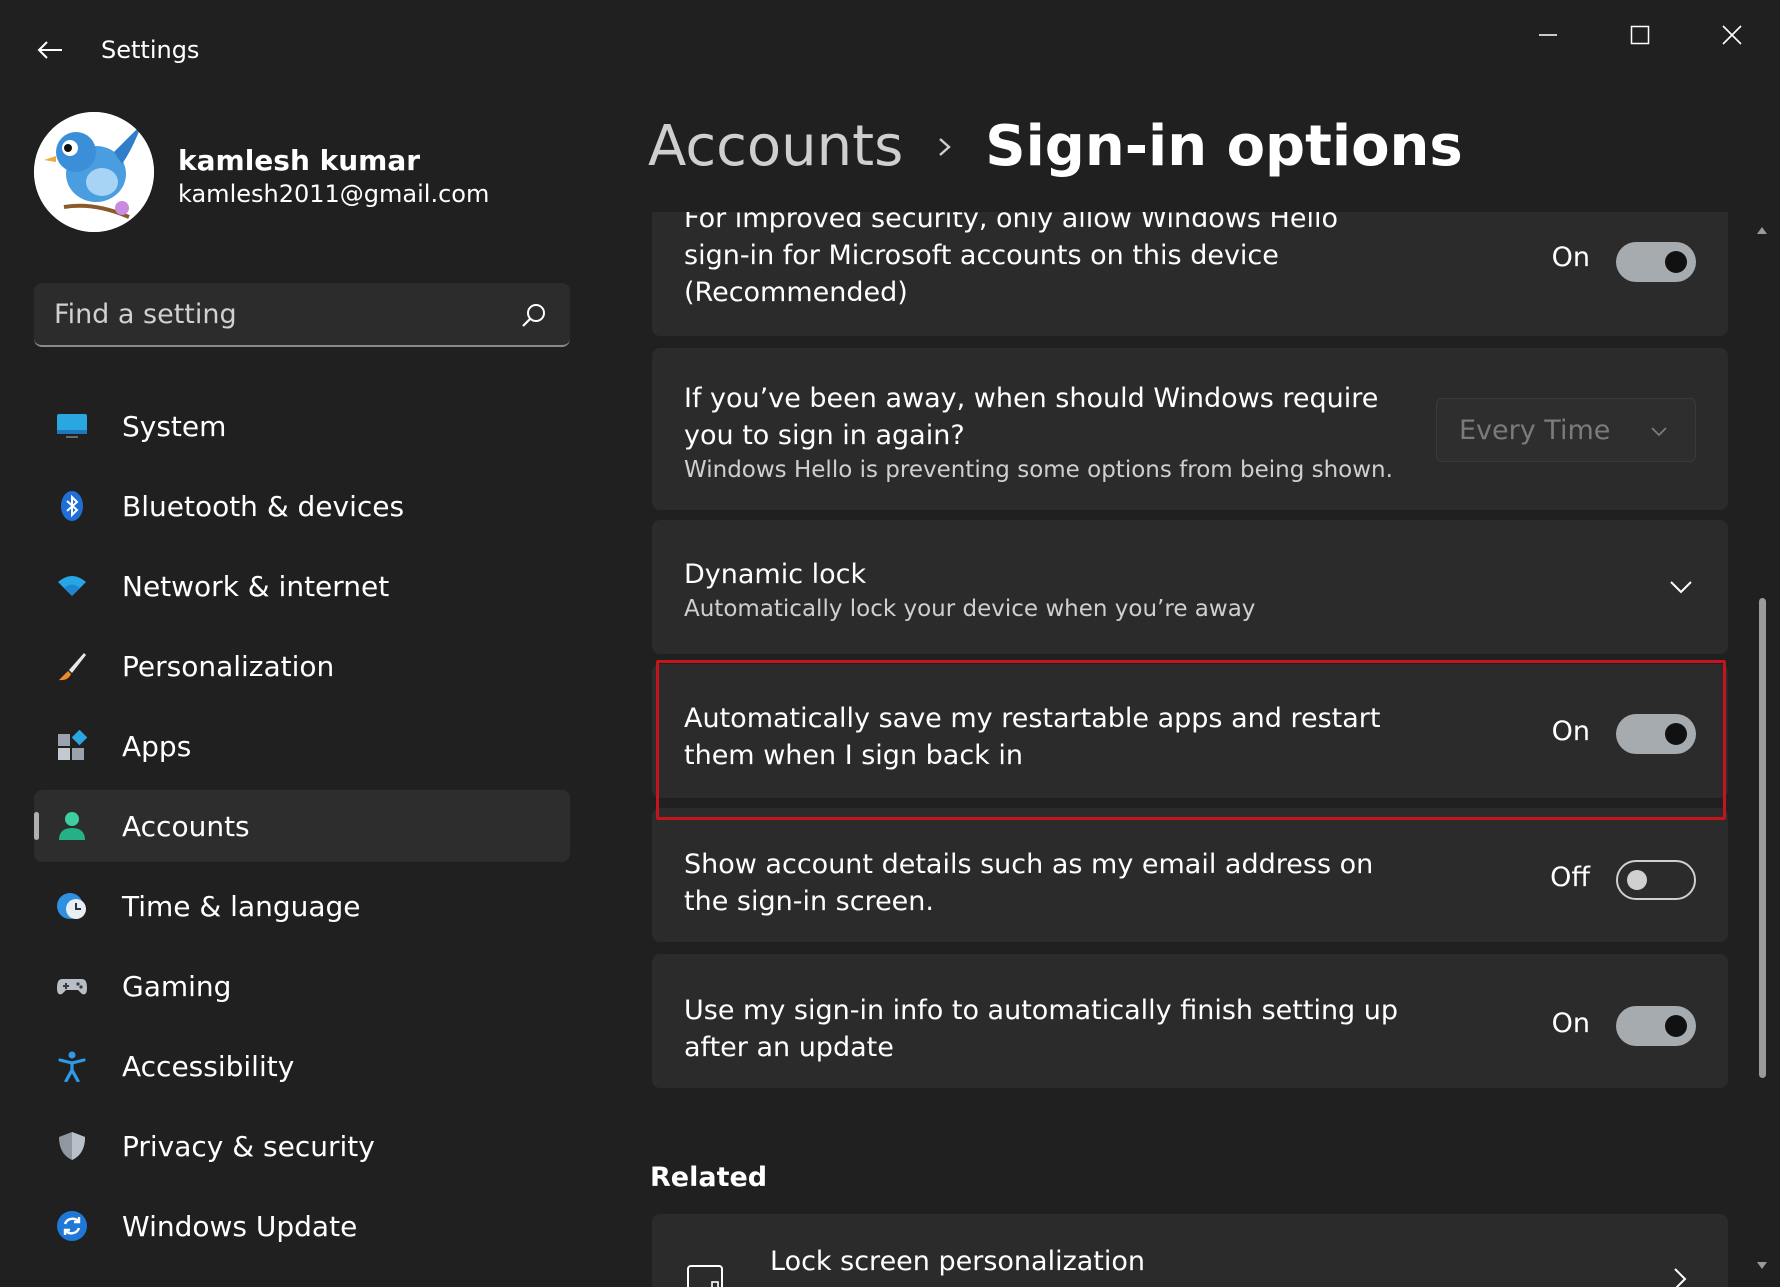  What do you see at coordinates (1570, 1023) in the screenshot?
I see `finish-setup-state: On` at bounding box center [1570, 1023].